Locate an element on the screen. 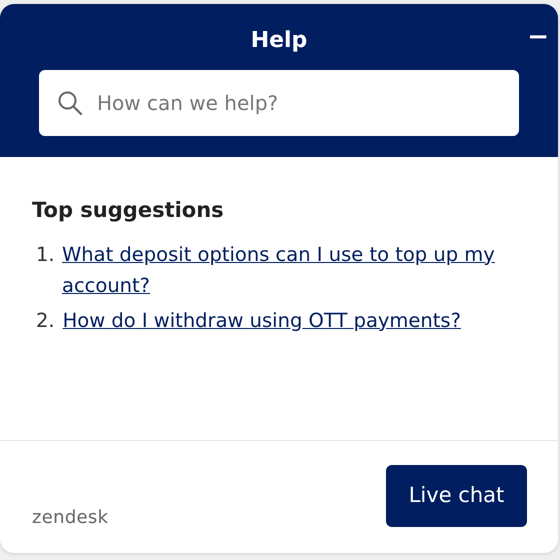 The width and height of the screenshot is (560, 560). minimize-button: − is located at coordinates (538, 37).